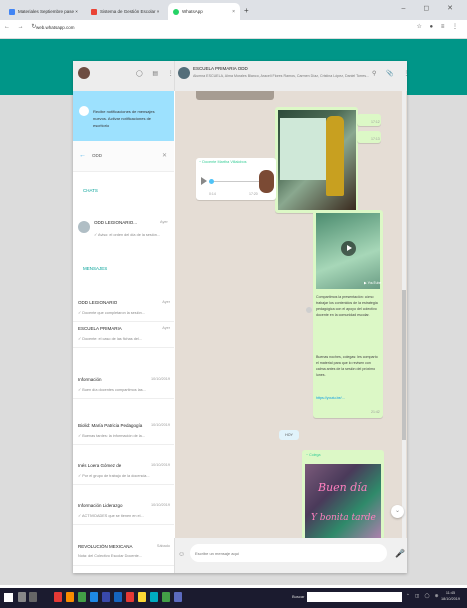  I want to click on image-thumbnail, so click(343, 502).